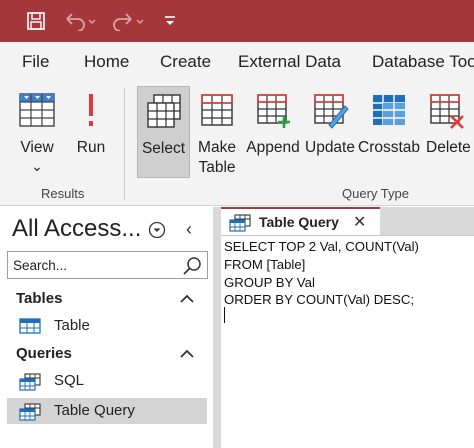  I want to click on delete-query-icon, so click(446, 113).